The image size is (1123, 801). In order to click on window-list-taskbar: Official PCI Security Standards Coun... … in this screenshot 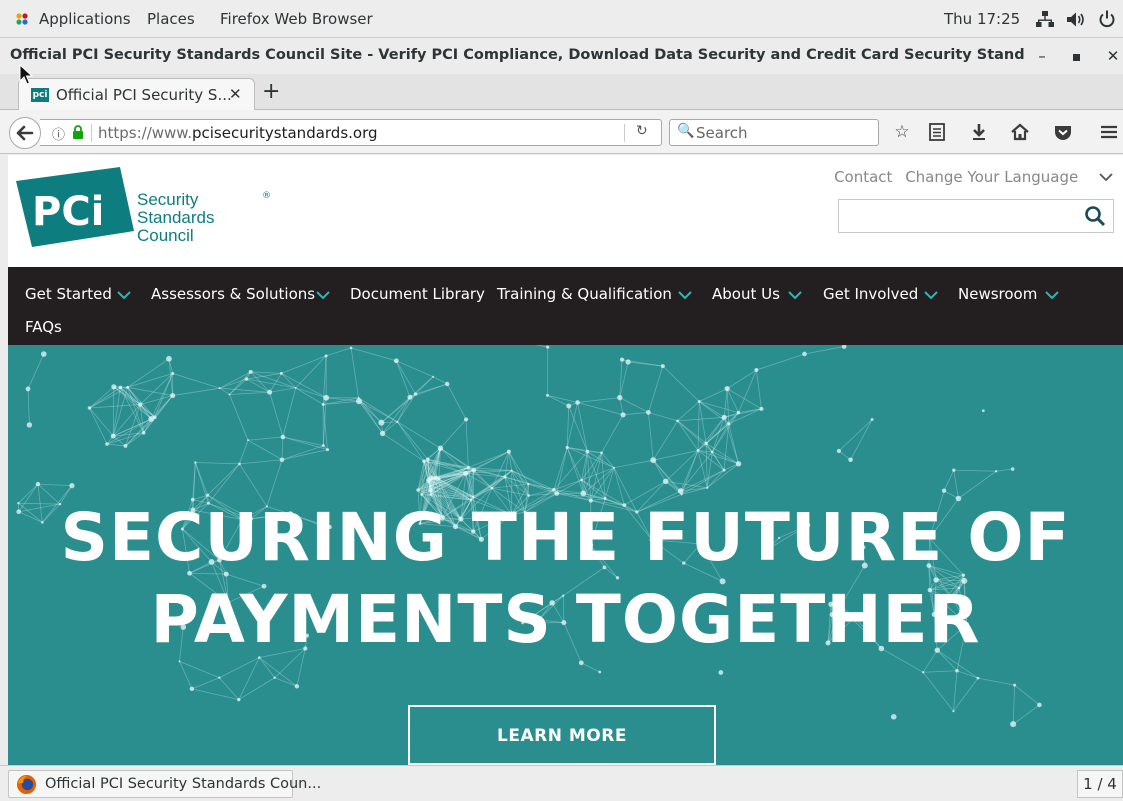, I will do `click(561, 783)`.